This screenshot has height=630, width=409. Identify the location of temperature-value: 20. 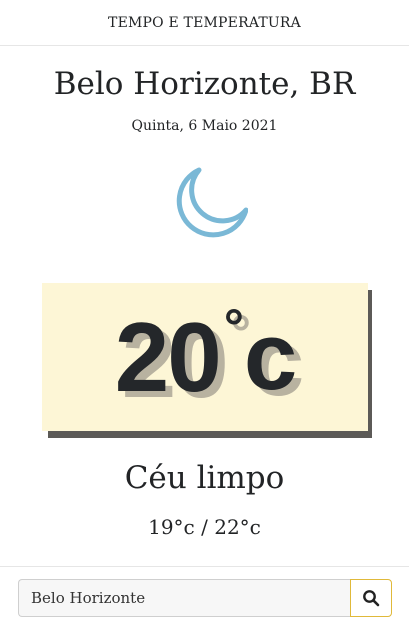
(168, 356).